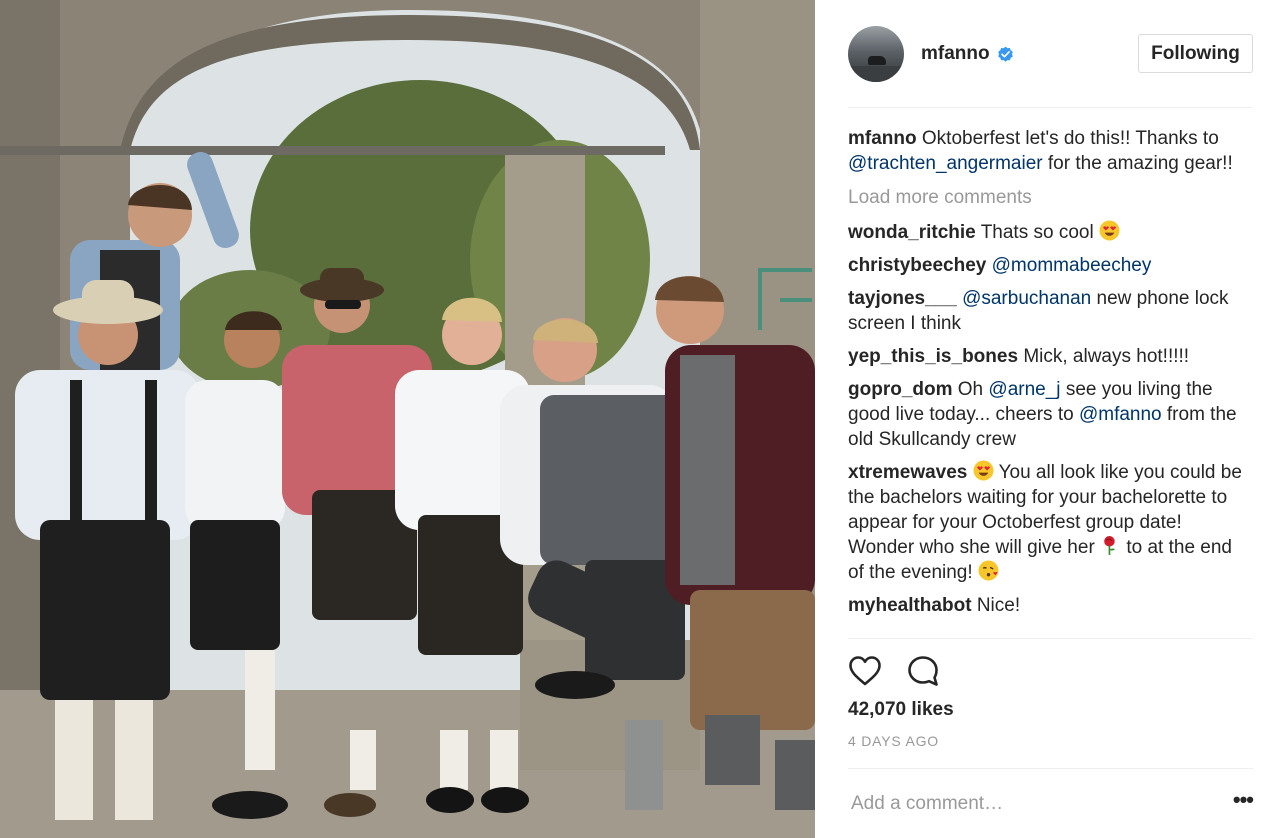 This screenshot has height=838, width=1283. I want to click on comment: christybeechey @mommabeechey, so click(1050, 265).